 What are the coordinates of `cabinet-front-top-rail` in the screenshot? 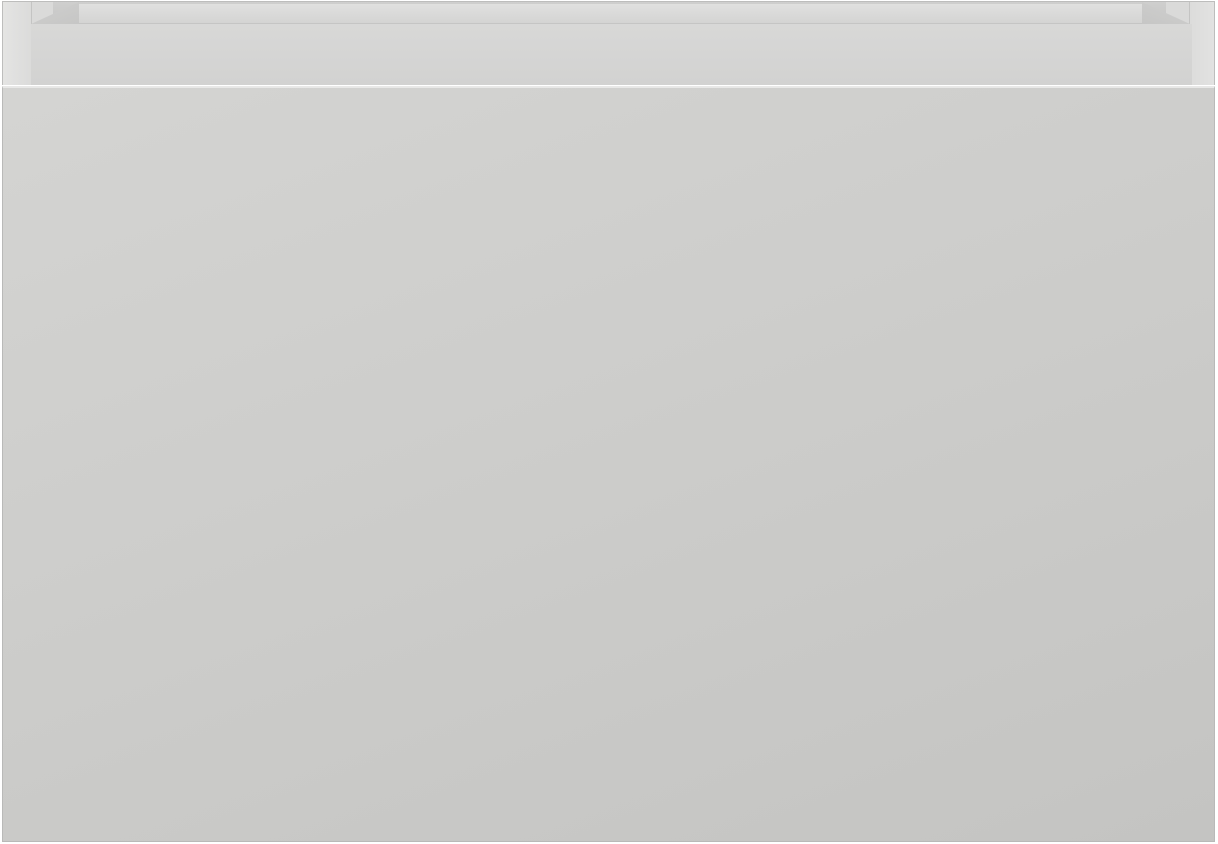 It's located at (611, 54).